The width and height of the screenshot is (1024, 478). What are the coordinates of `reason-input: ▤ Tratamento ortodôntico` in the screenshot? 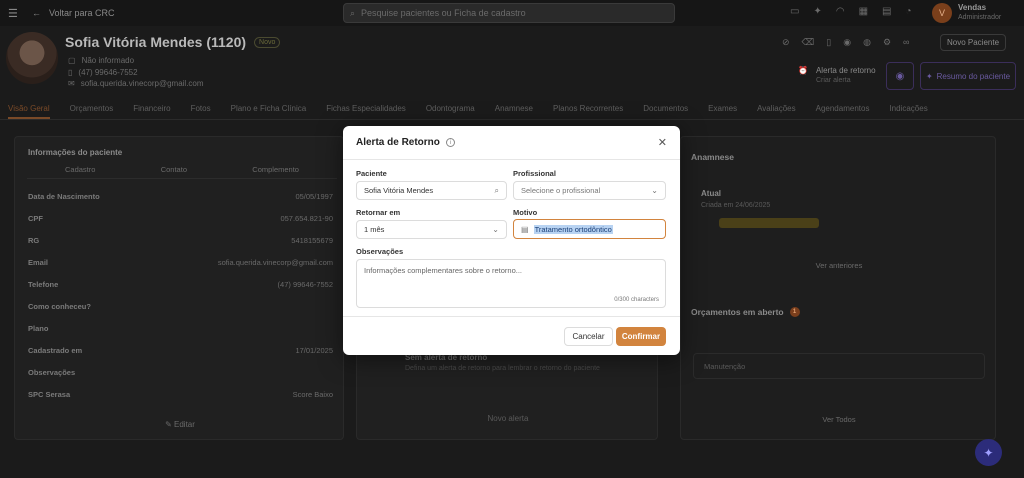 It's located at (589, 229).